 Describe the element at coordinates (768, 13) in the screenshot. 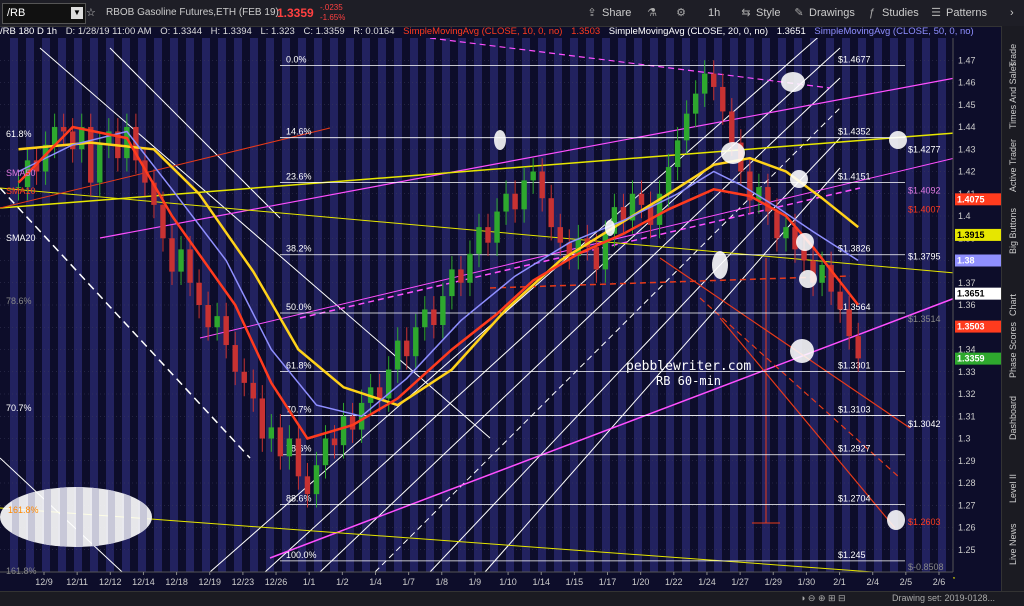

I see `style-label: Style` at that location.